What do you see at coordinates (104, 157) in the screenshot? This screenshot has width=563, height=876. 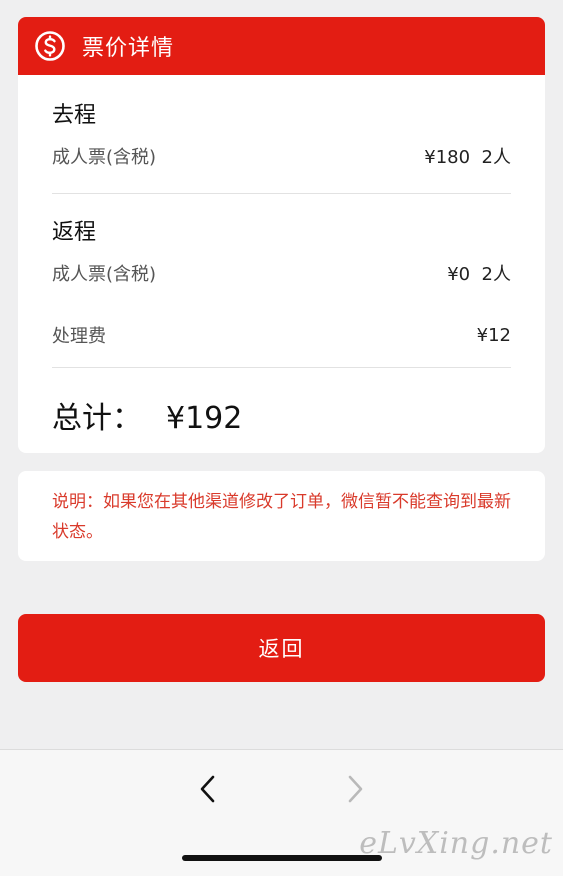 I see `outbound-ticket-label: 成人票(含税)` at bounding box center [104, 157].